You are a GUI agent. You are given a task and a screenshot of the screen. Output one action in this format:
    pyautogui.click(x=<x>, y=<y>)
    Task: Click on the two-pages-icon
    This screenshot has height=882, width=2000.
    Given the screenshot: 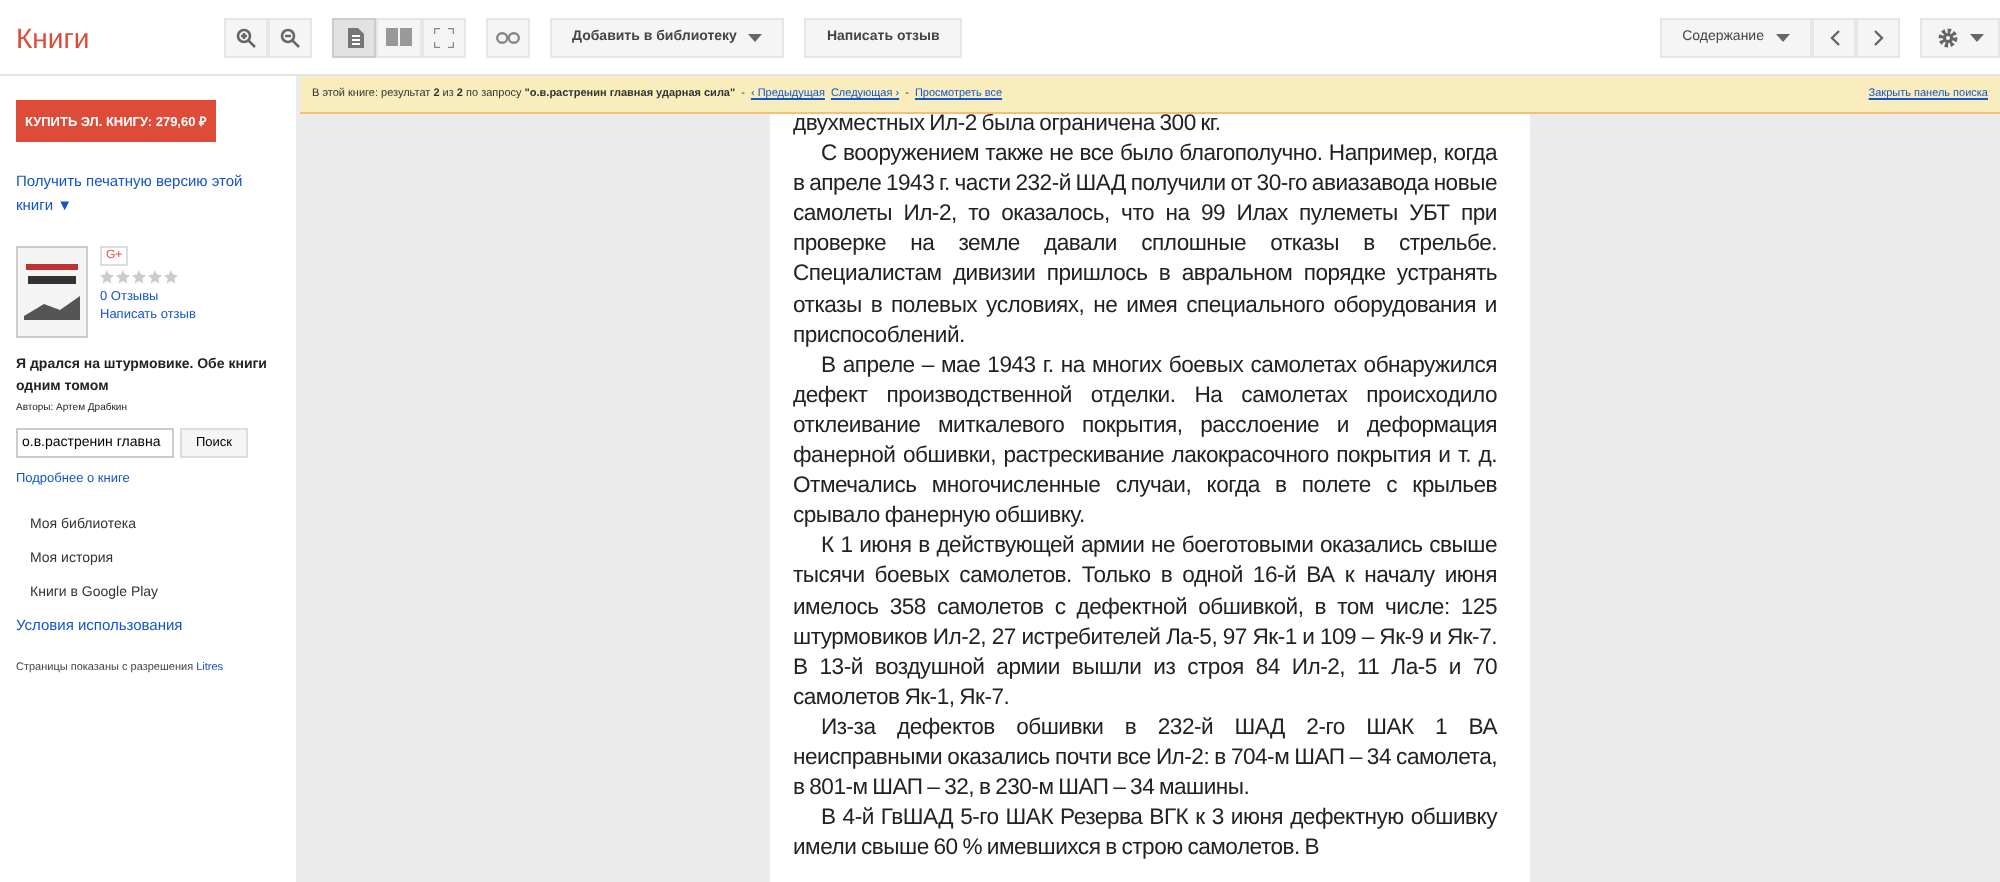 What is the action you would take?
    pyautogui.click(x=399, y=37)
    